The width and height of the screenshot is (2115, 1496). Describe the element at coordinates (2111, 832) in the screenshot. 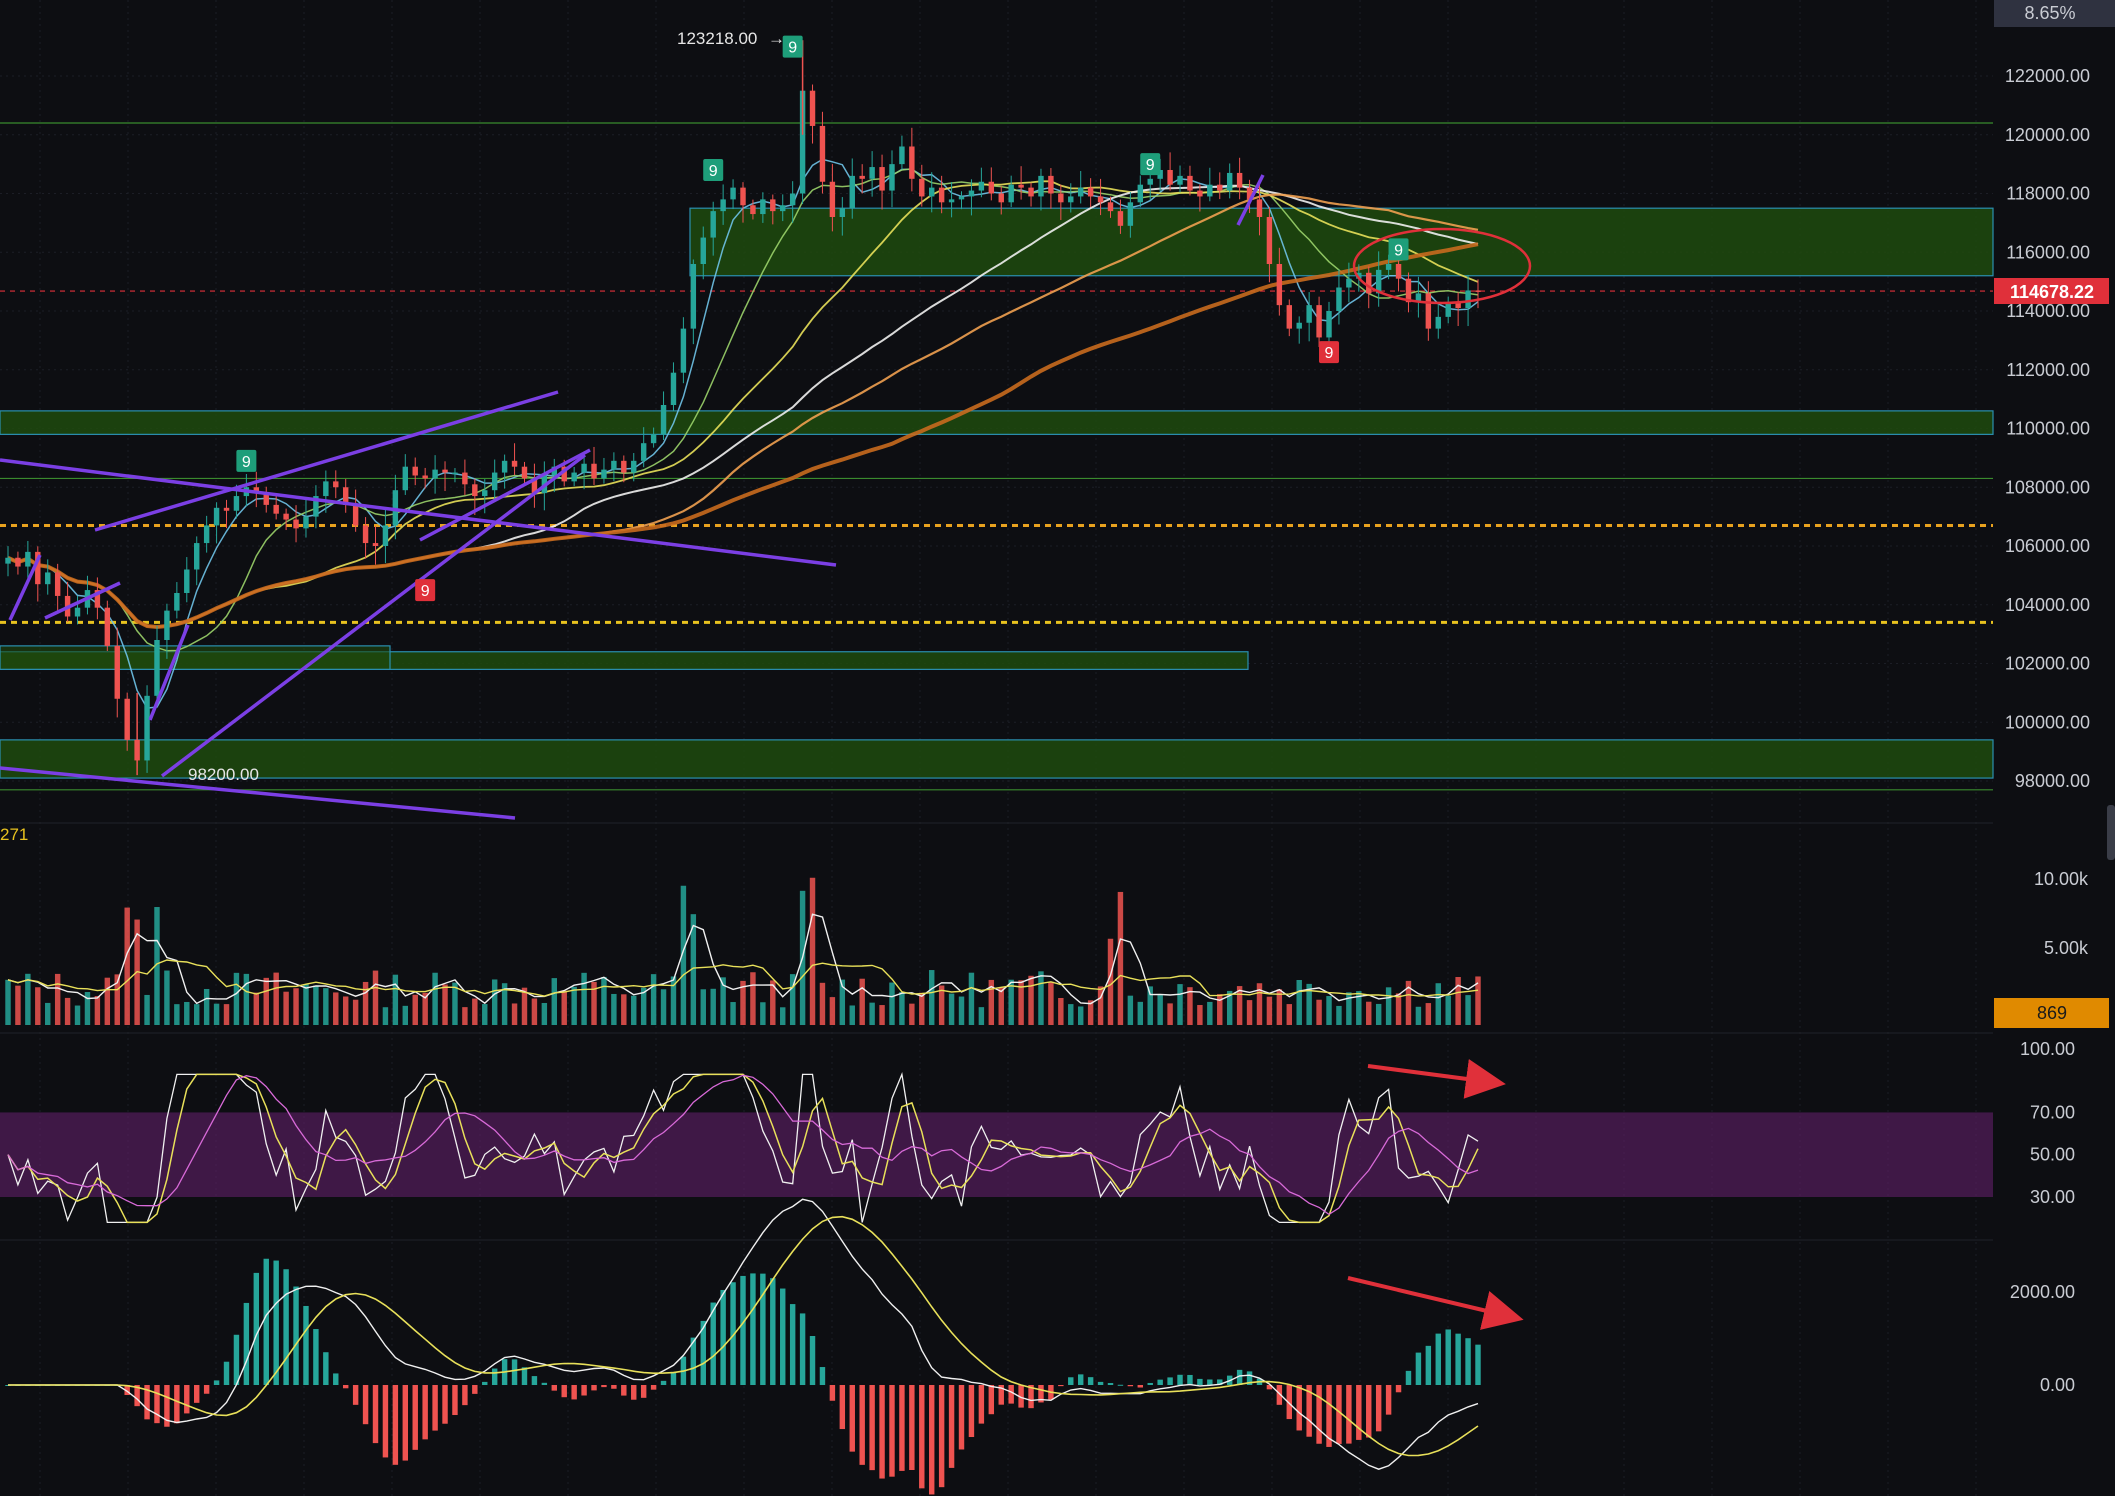

I see `side-collapse-handle` at that location.